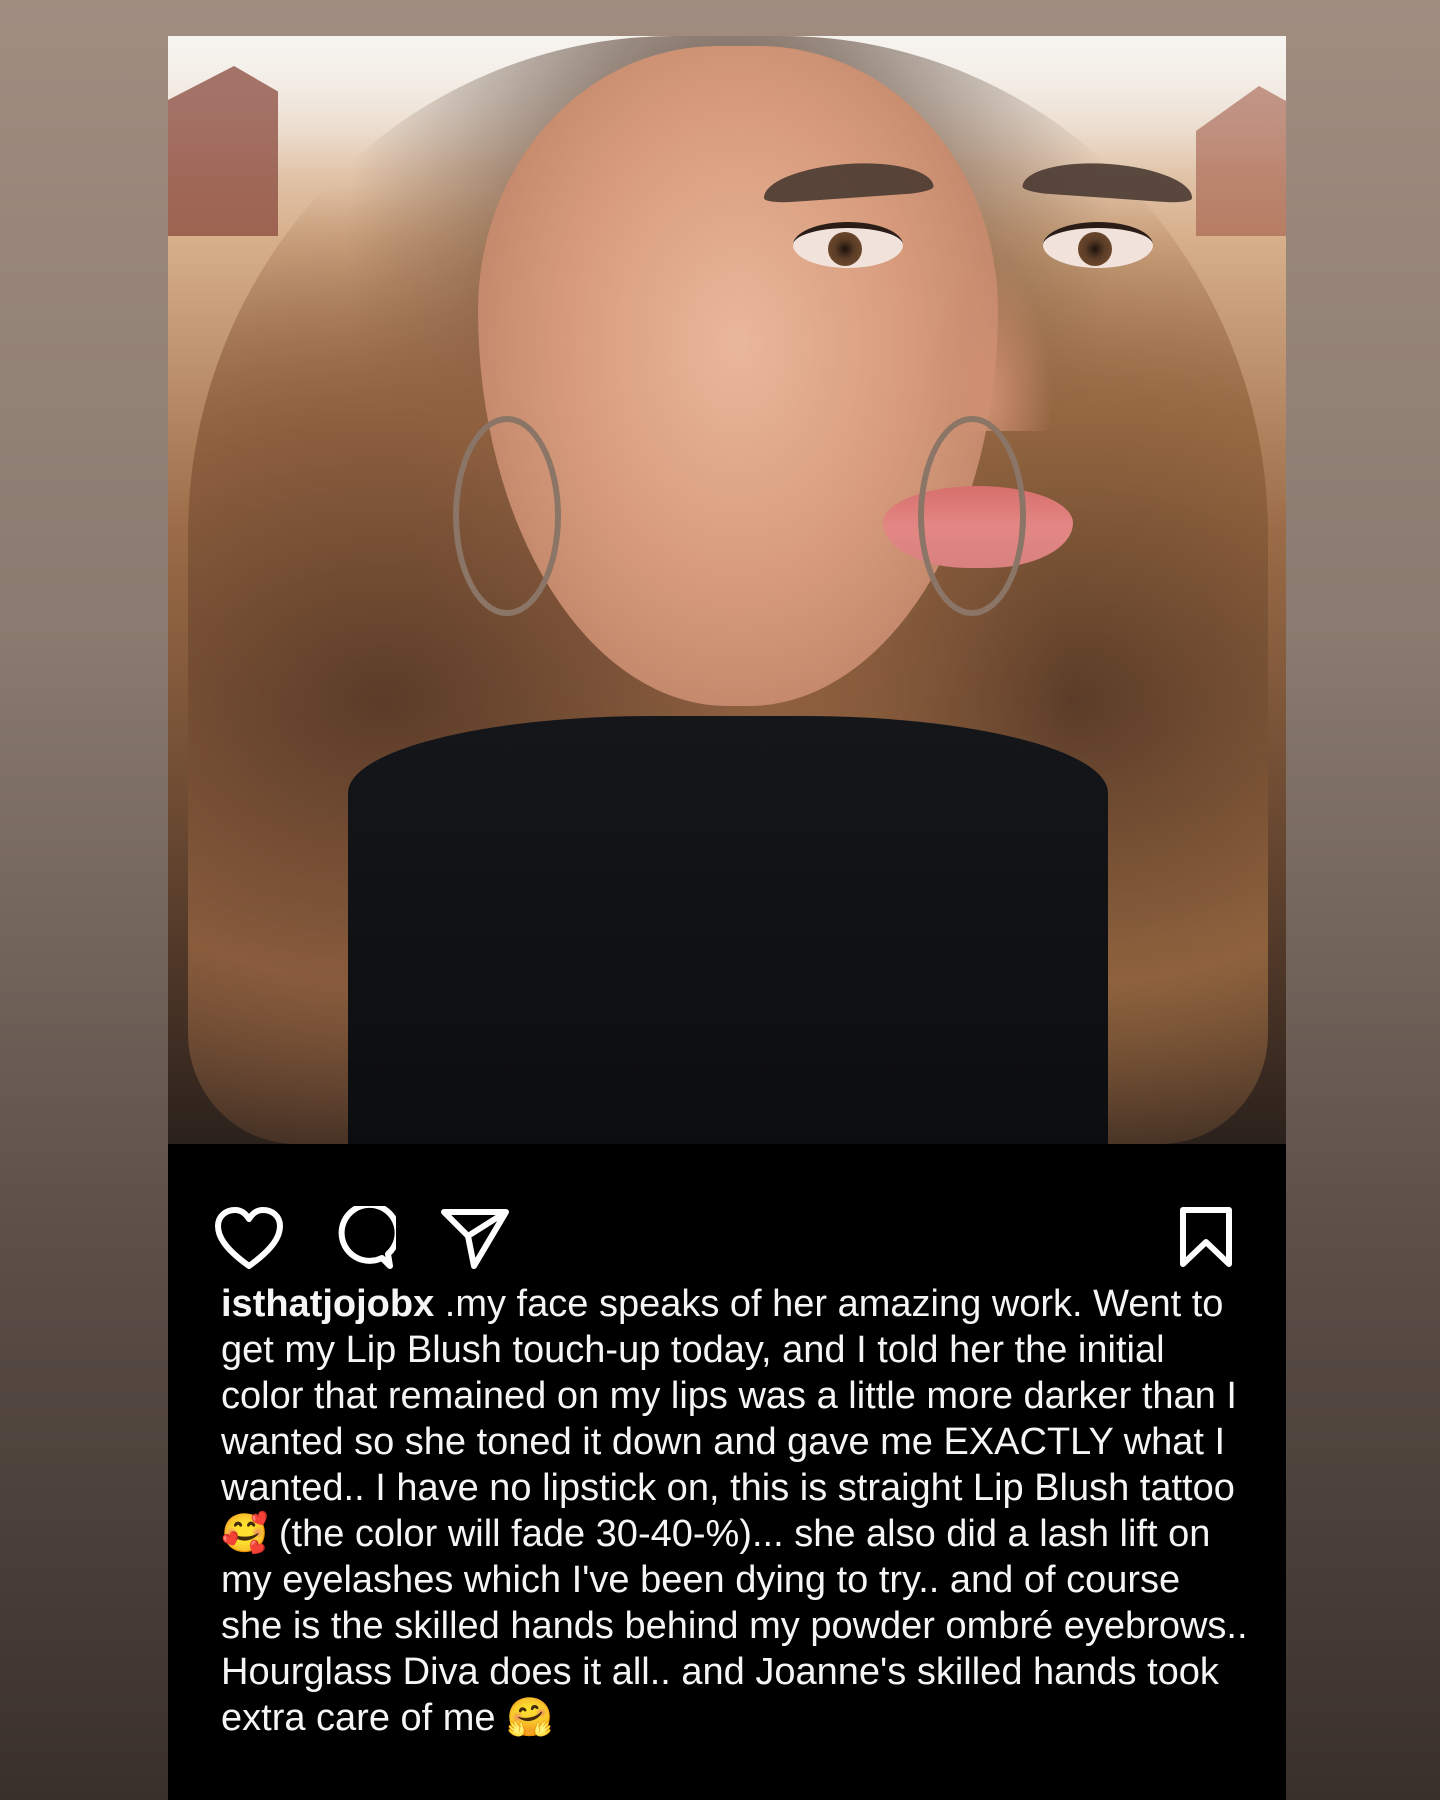 This screenshot has height=1800, width=1440. What do you see at coordinates (728, 930) in the screenshot?
I see `black-top` at bounding box center [728, 930].